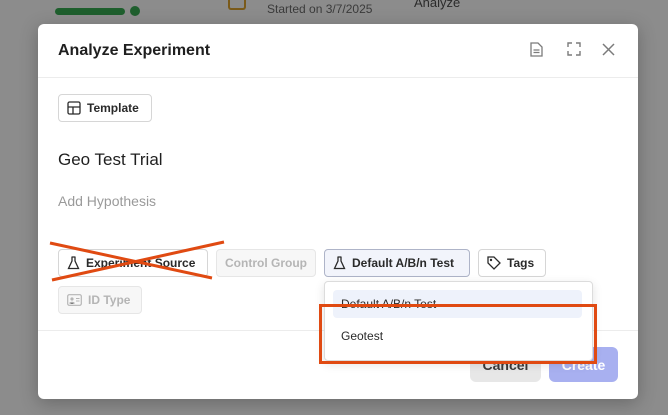 Image resolution: width=668 pixels, height=415 pixels. Describe the element at coordinates (437, 5) in the screenshot. I see `analyze-label: Analyze` at that location.